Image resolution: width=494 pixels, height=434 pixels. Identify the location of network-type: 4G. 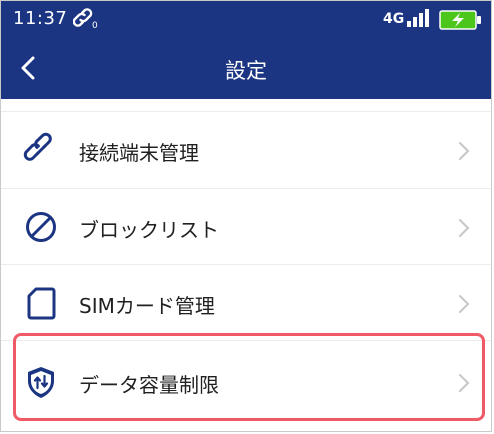
(394, 19).